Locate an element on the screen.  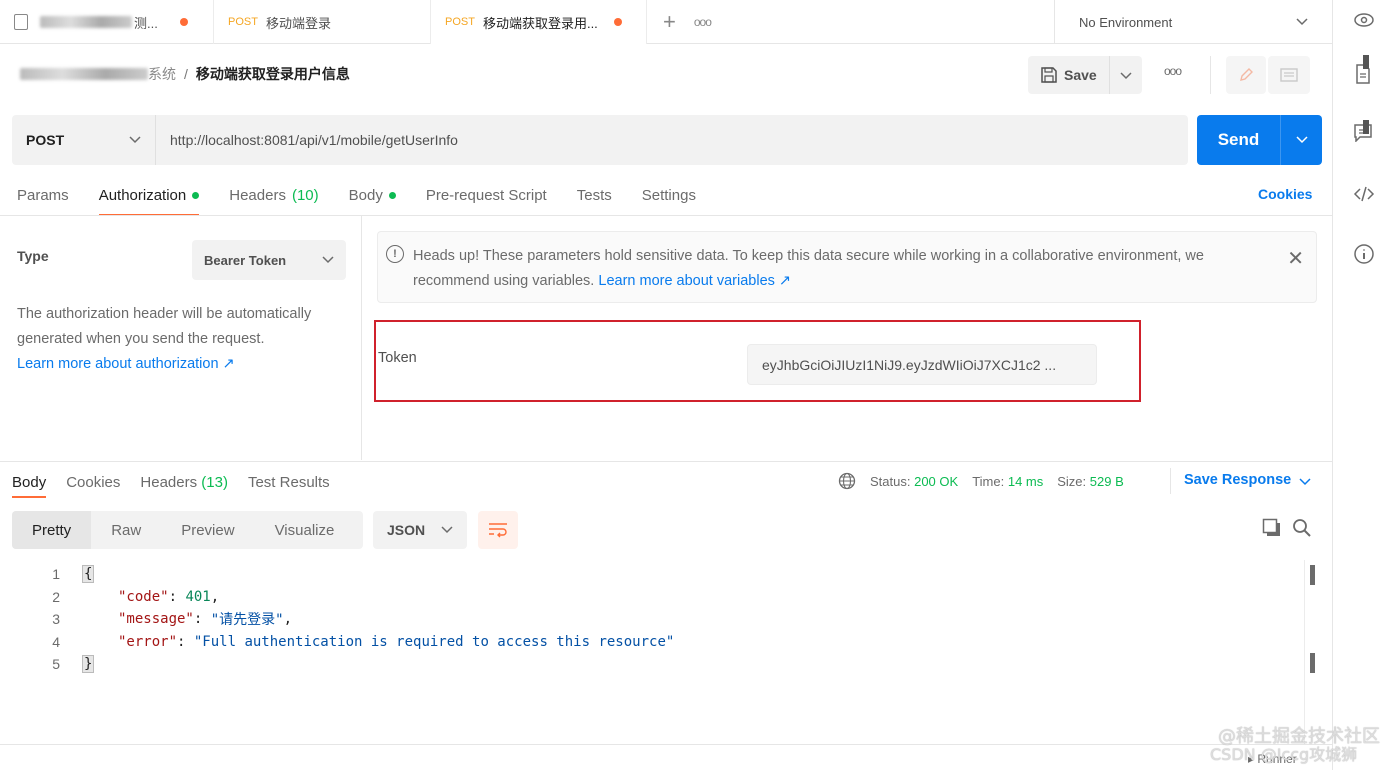
view-raw: Raw is located at coordinates (126, 530).